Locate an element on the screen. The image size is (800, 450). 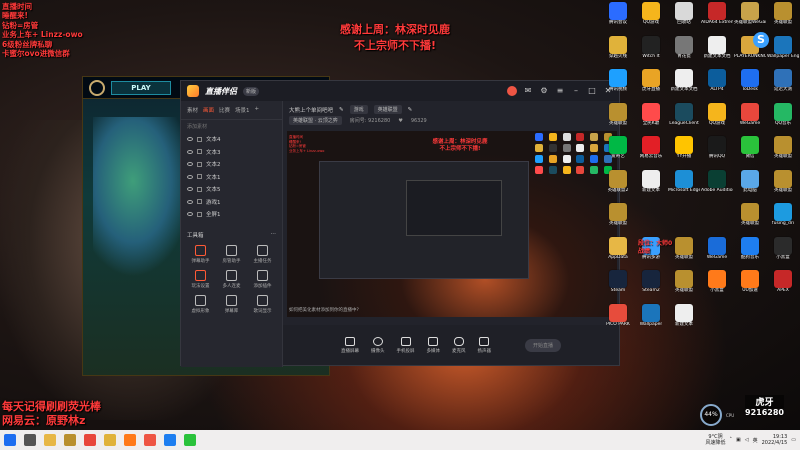
menu-icon: ≡ is located at coordinates (560, 91).